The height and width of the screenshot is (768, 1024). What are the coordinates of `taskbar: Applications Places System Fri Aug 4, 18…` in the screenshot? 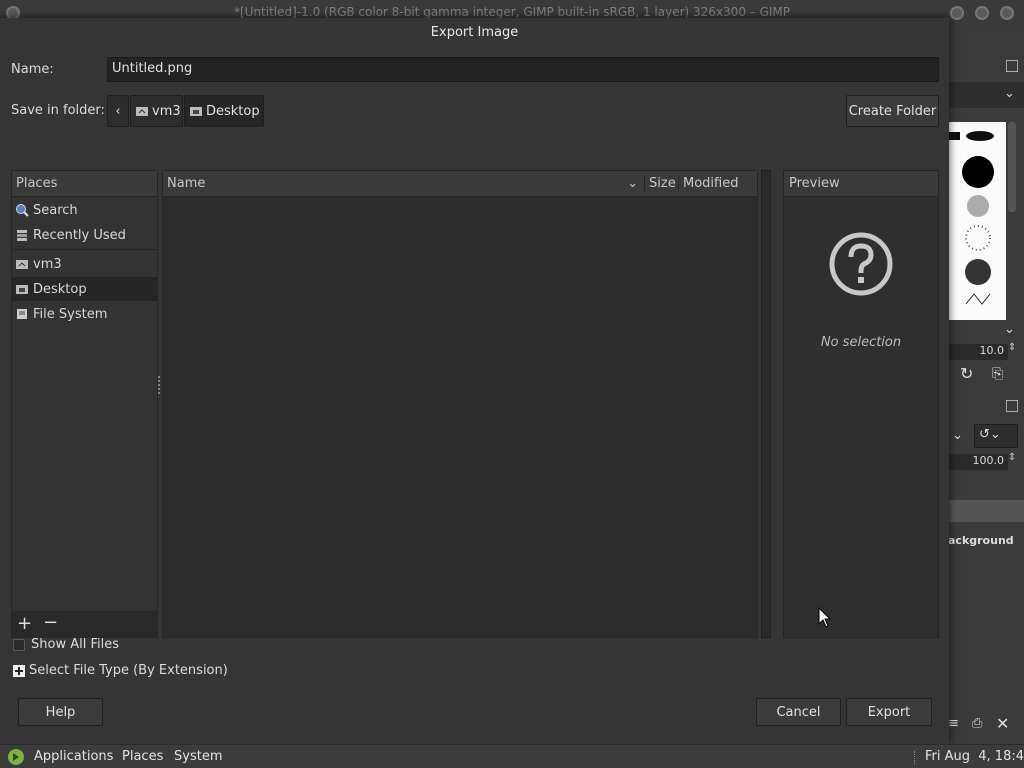 It's located at (512, 756).